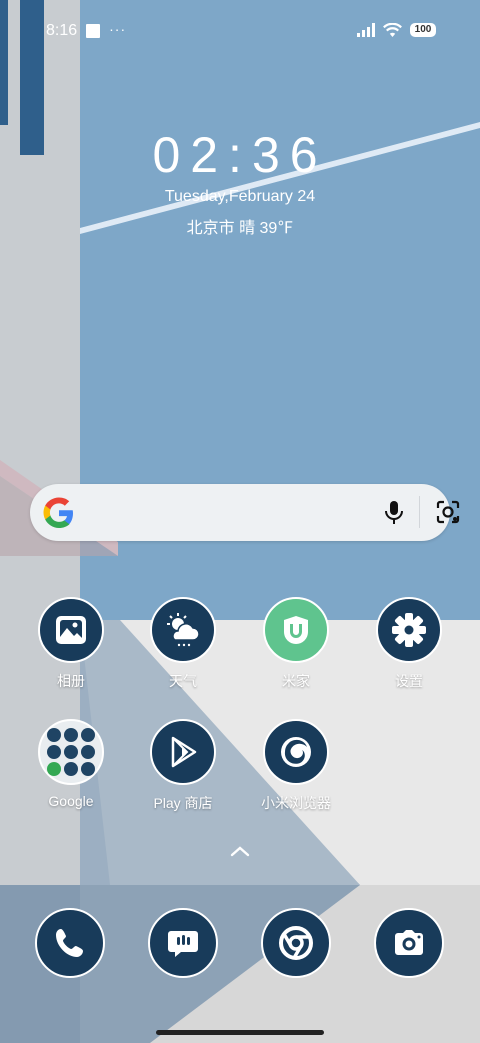 This screenshot has height=1043, width=480. I want to click on lens-icon, so click(448, 512).